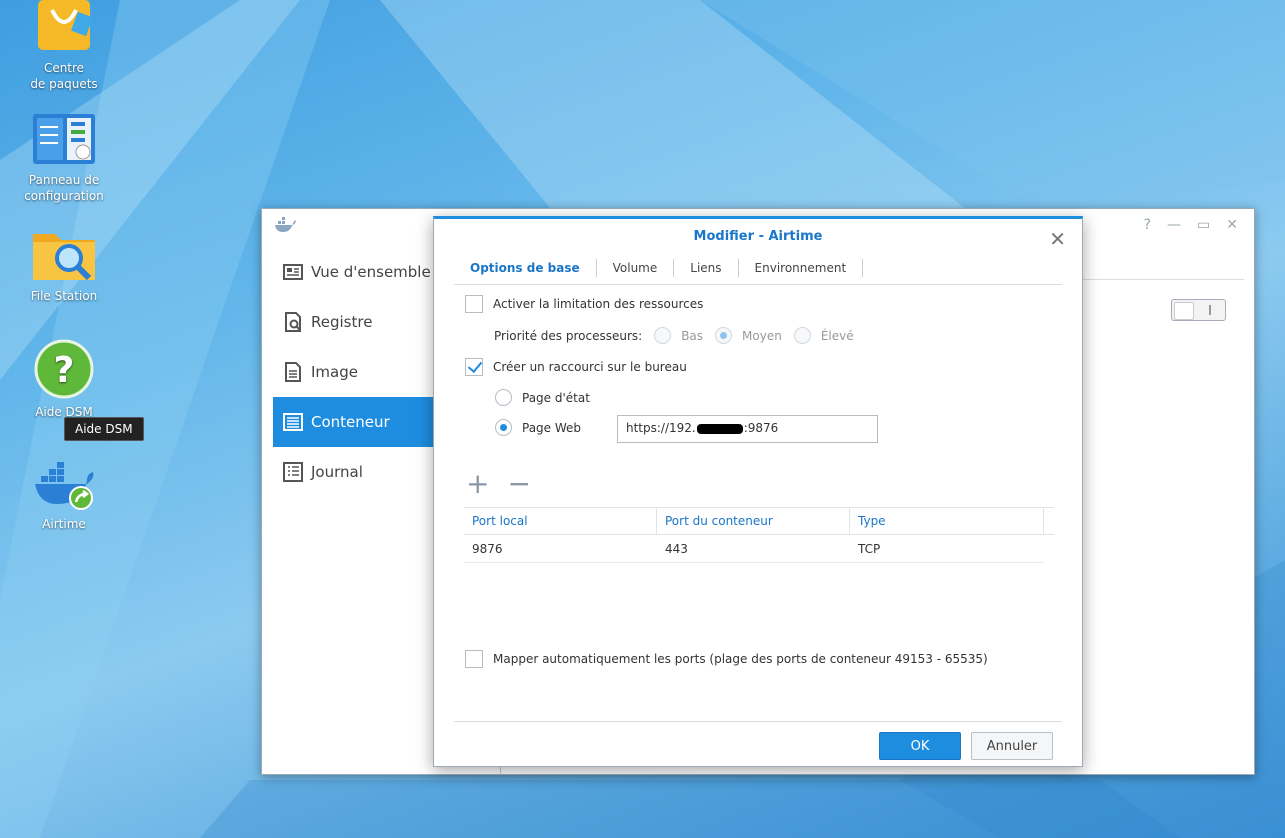  Describe the element at coordinates (1147, 225) in the screenshot. I see `help-button: ?` at that location.